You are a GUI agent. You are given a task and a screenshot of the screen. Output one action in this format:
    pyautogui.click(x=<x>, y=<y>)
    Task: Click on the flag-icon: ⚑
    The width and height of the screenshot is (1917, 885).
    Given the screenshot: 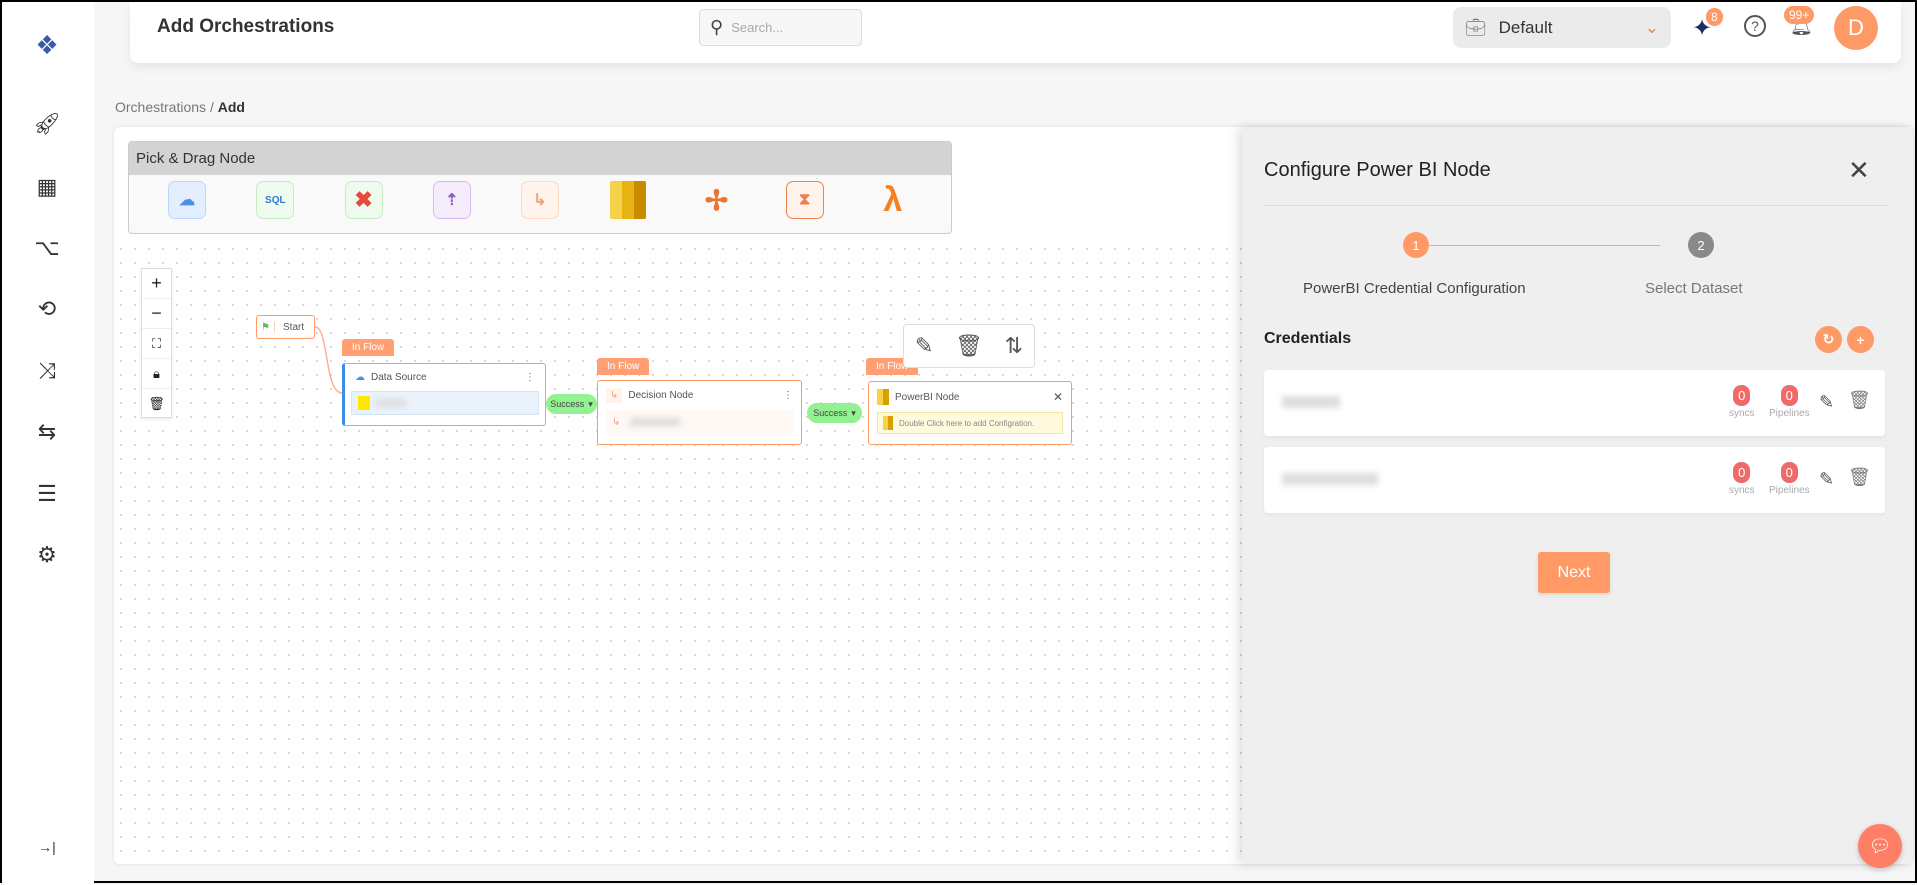 What is the action you would take?
    pyautogui.click(x=266, y=327)
    